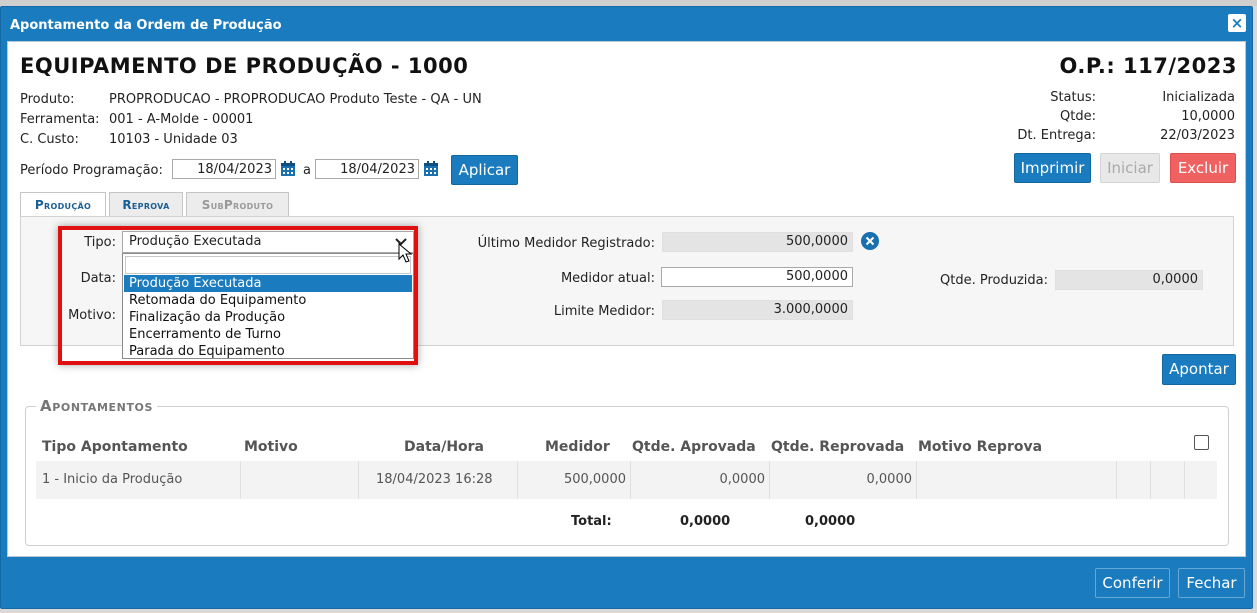 The height and width of the screenshot is (613, 1257). Describe the element at coordinates (47, 99) in the screenshot. I see `product-label: Produto:` at that location.